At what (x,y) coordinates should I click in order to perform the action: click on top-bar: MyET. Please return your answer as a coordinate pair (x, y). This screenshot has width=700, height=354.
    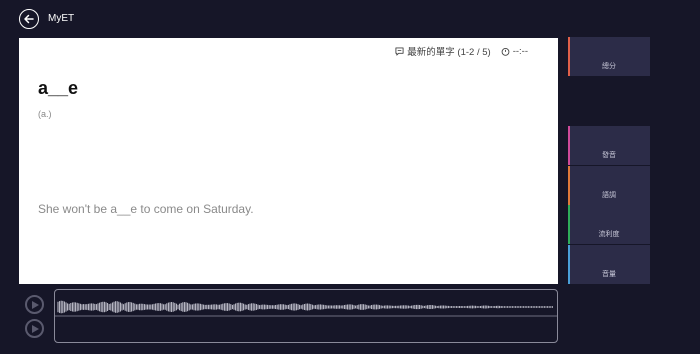
    Looking at the image, I should click on (350, 18).